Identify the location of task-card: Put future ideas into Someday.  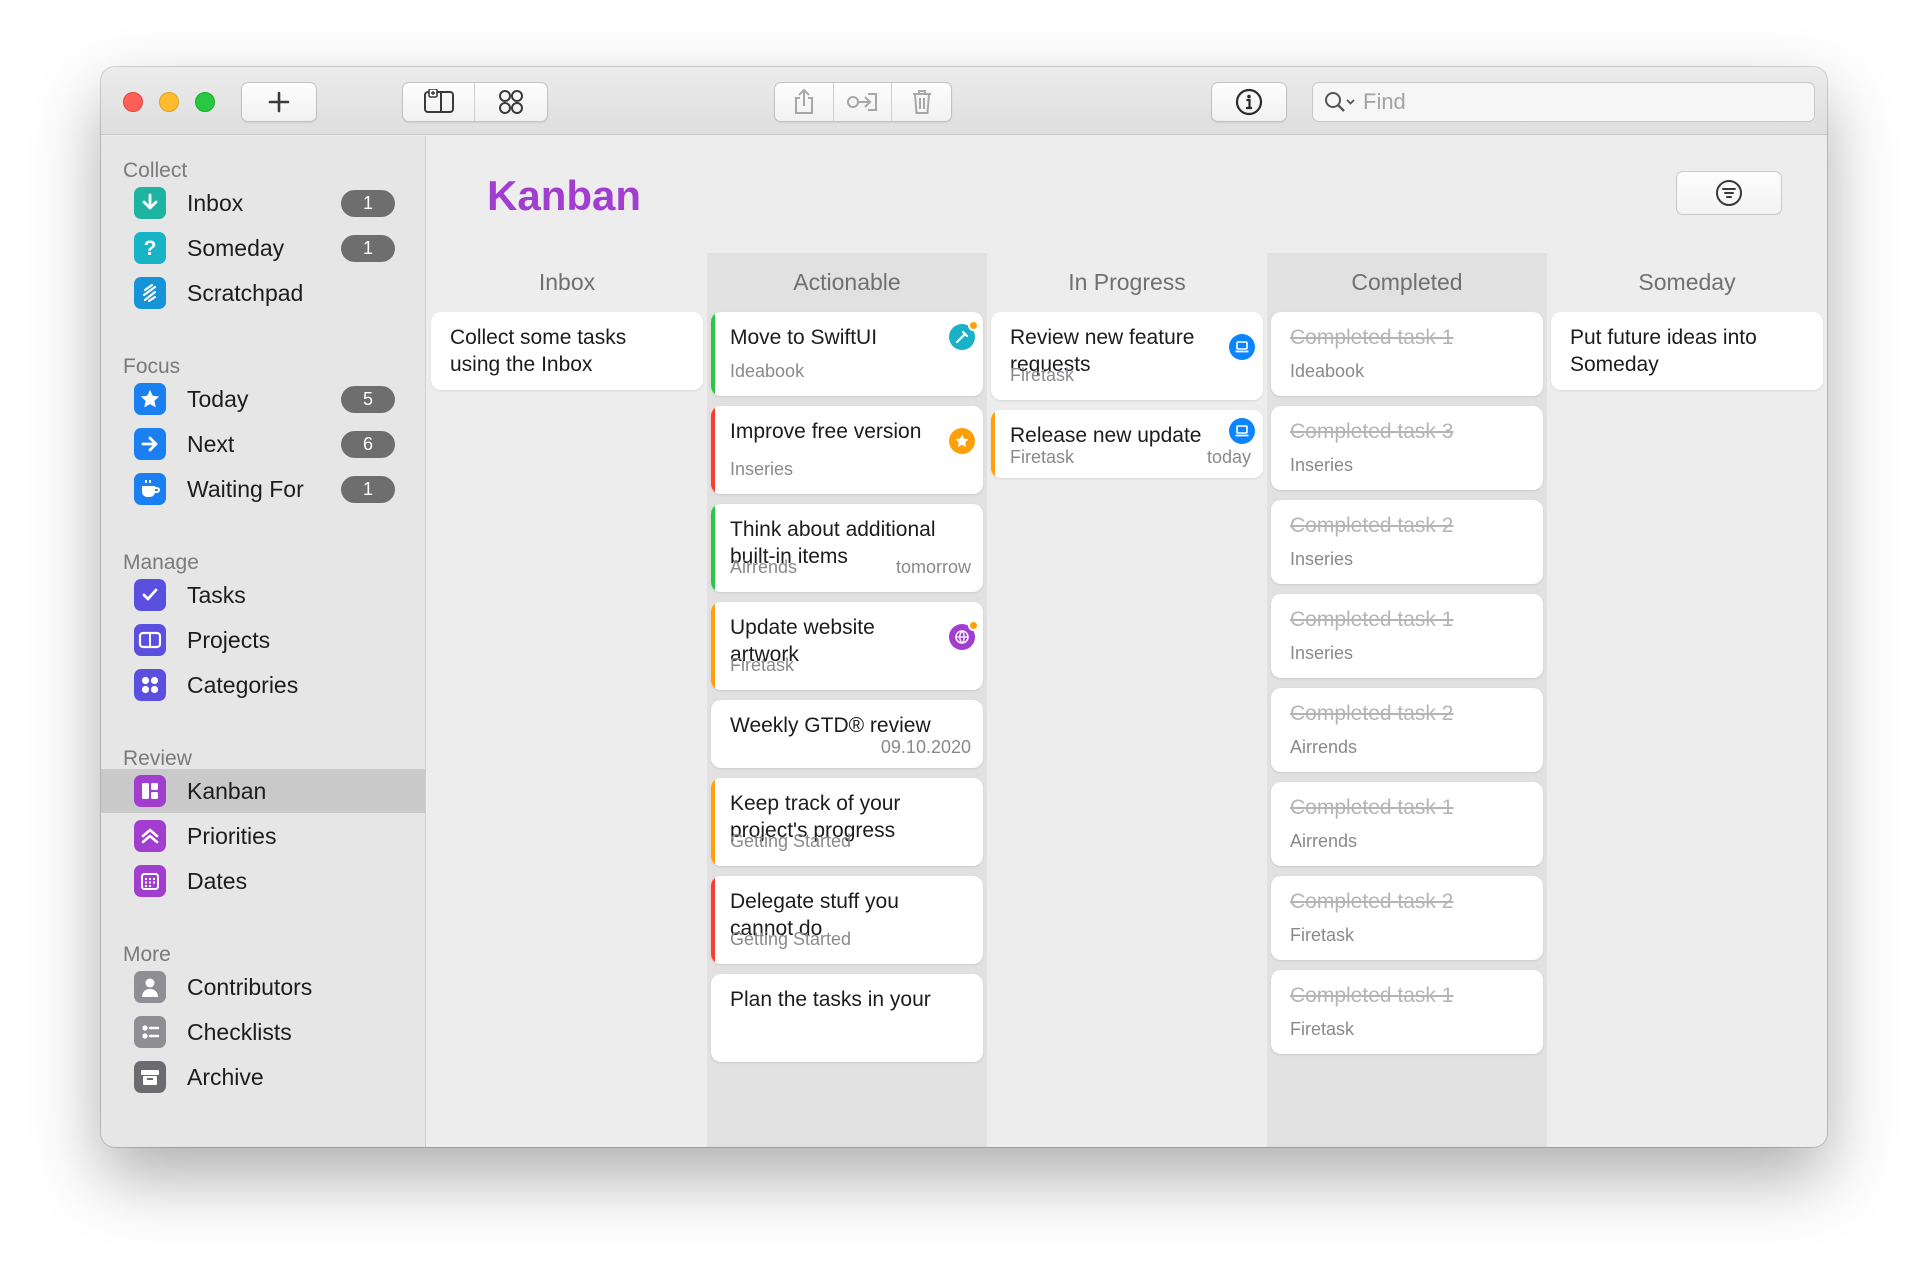
(1687, 351).